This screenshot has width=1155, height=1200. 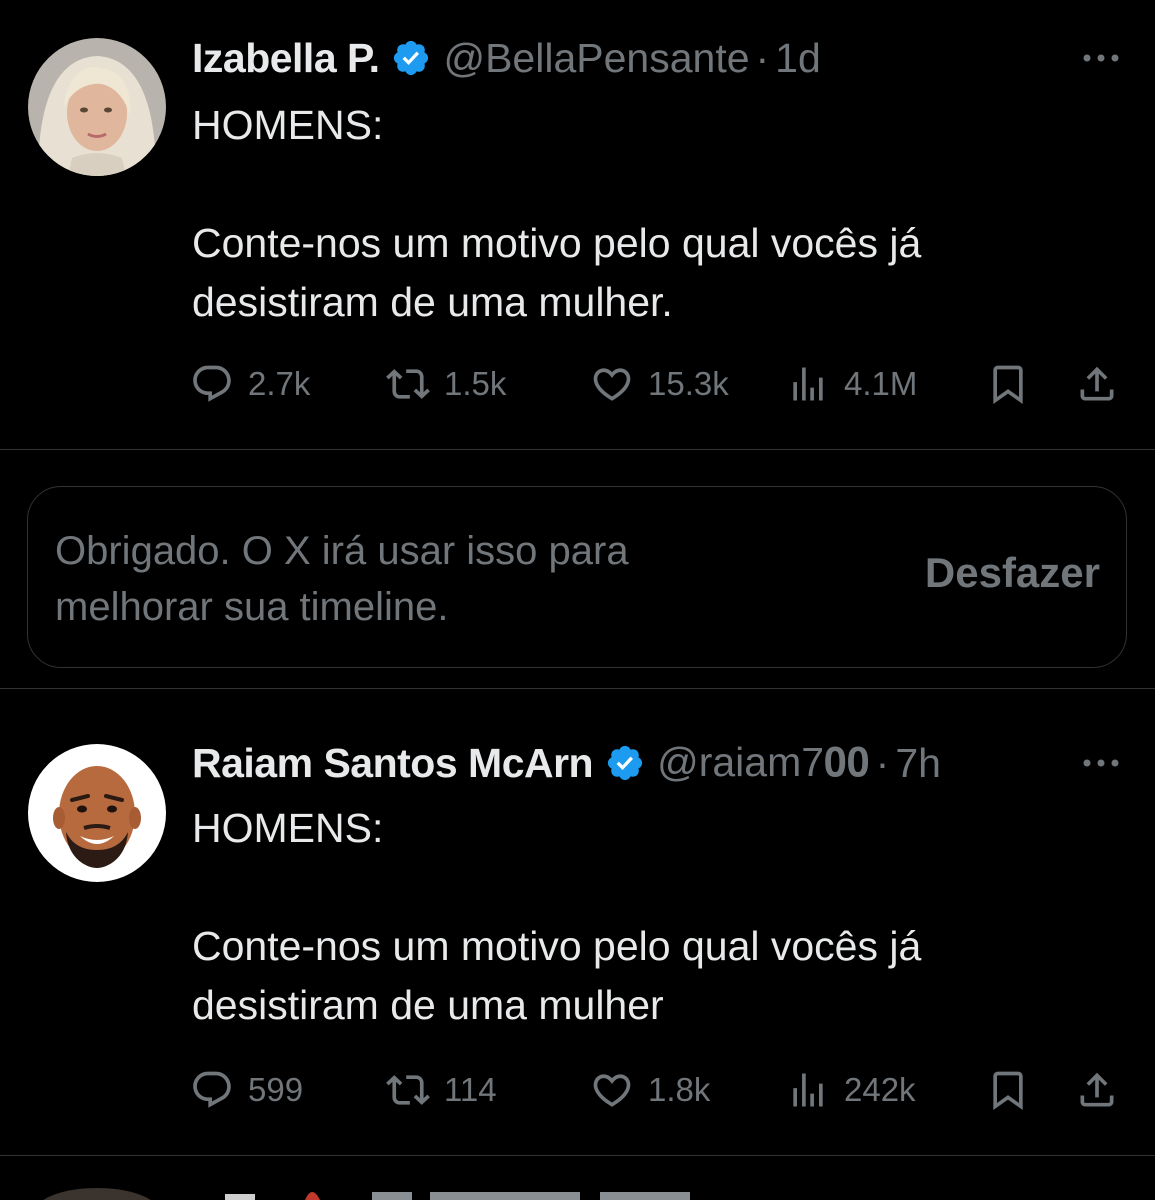 I want to click on display-name: Raiam Santos McArn, so click(x=393, y=763).